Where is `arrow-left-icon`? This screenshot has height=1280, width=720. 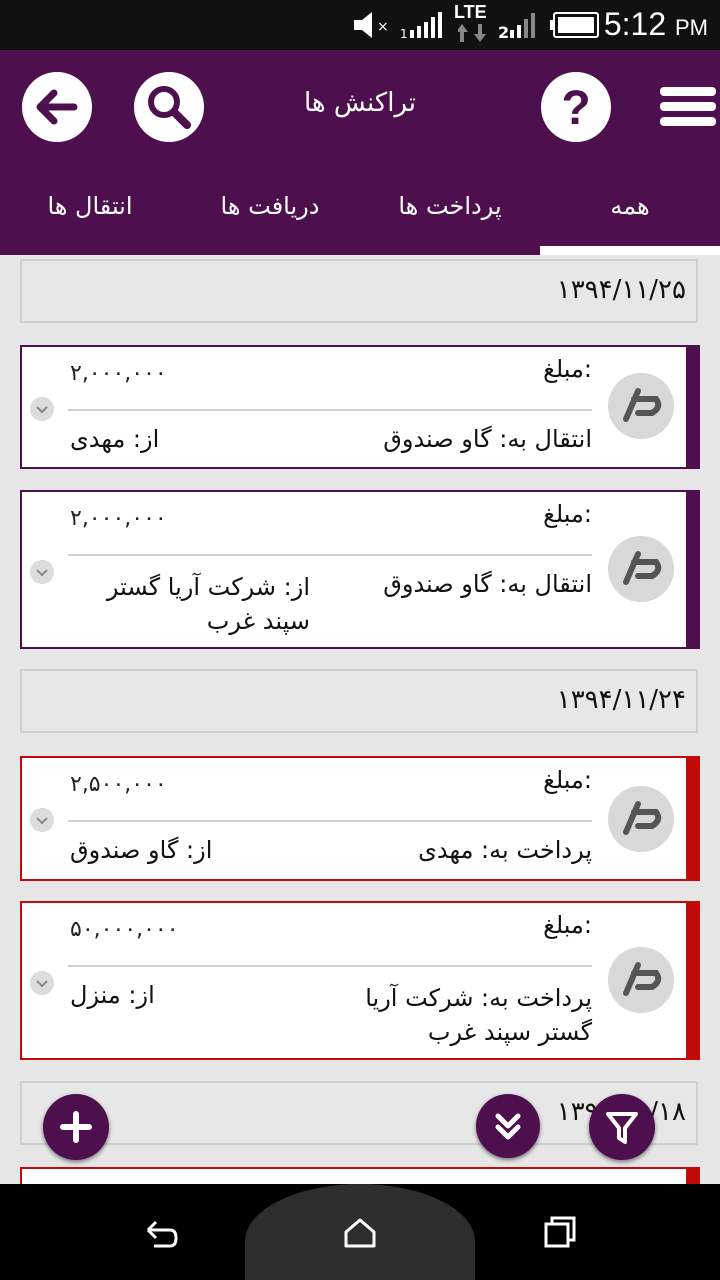 arrow-left-icon is located at coordinates (57, 107).